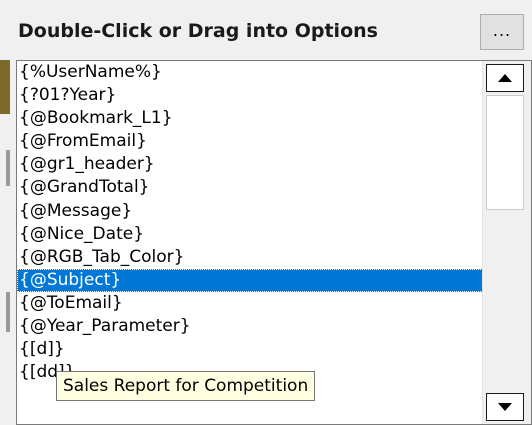  Describe the element at coordinates (186, 386) in the screenshot. I see `tooltip: Sales Report for Competition` at that location.